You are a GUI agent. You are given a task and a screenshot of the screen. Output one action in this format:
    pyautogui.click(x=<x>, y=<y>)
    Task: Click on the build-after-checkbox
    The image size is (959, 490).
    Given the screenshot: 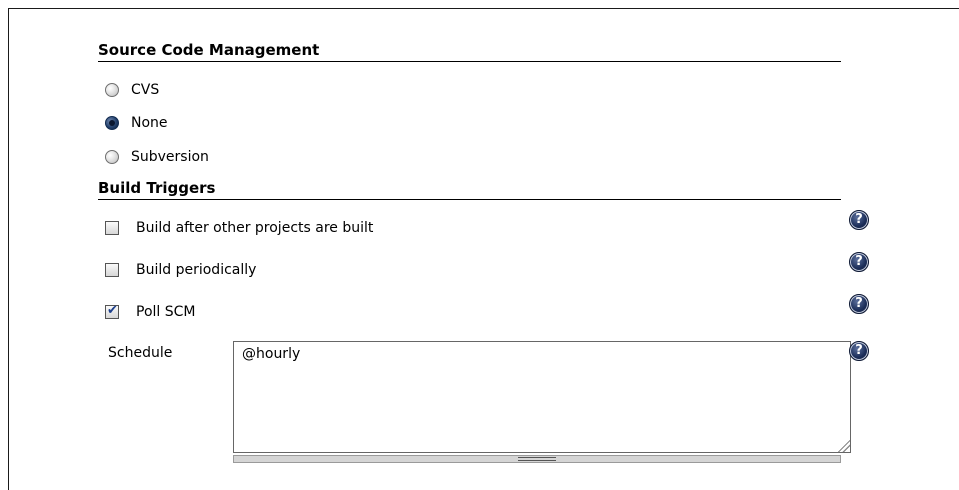 What is the action you would take?
    pyautogui.click(x=112, y=228)
    